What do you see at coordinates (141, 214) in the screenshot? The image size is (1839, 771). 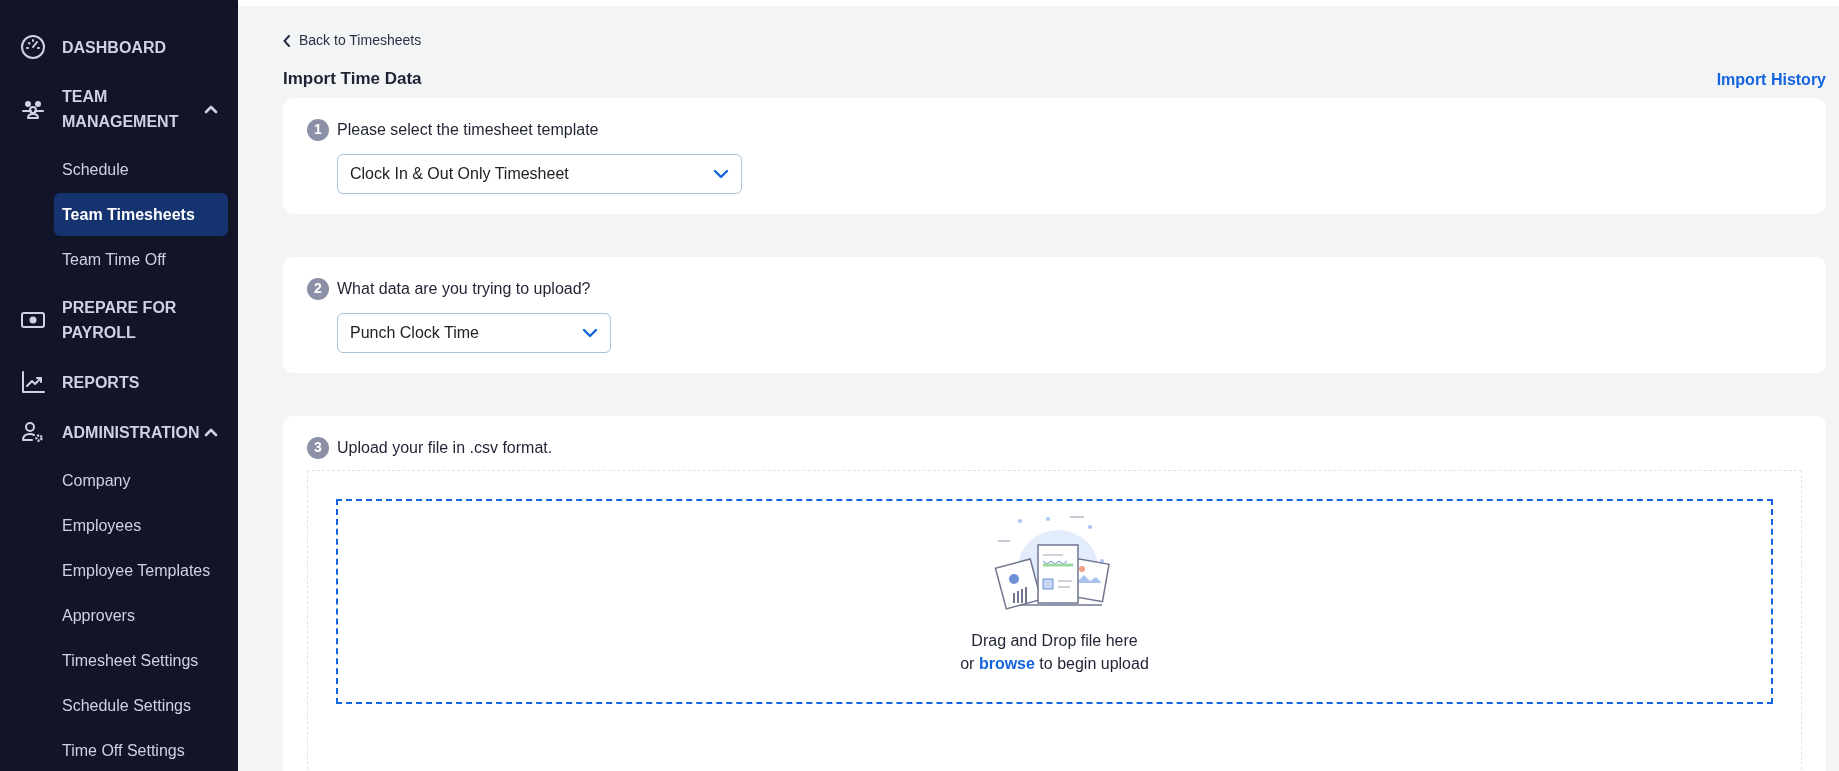 I see `sidebar-link: Team Timesheets` at bounding box center [141, 214].